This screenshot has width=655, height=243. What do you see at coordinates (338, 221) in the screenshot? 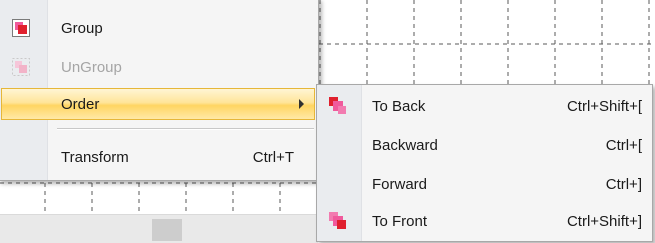
I see `to-front-icon` at bounding box center [338, 221].